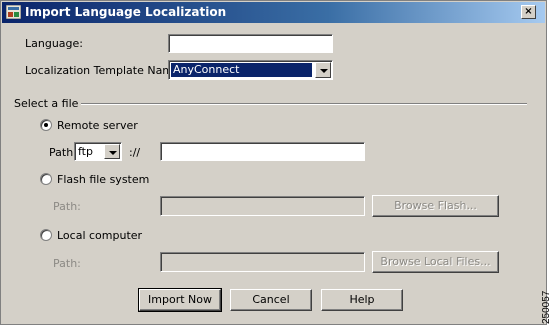 This screenshot has width=554, height=327. Describe the element at coordinates (13, 12) in the screenshot. I see `app-icon` at that location.